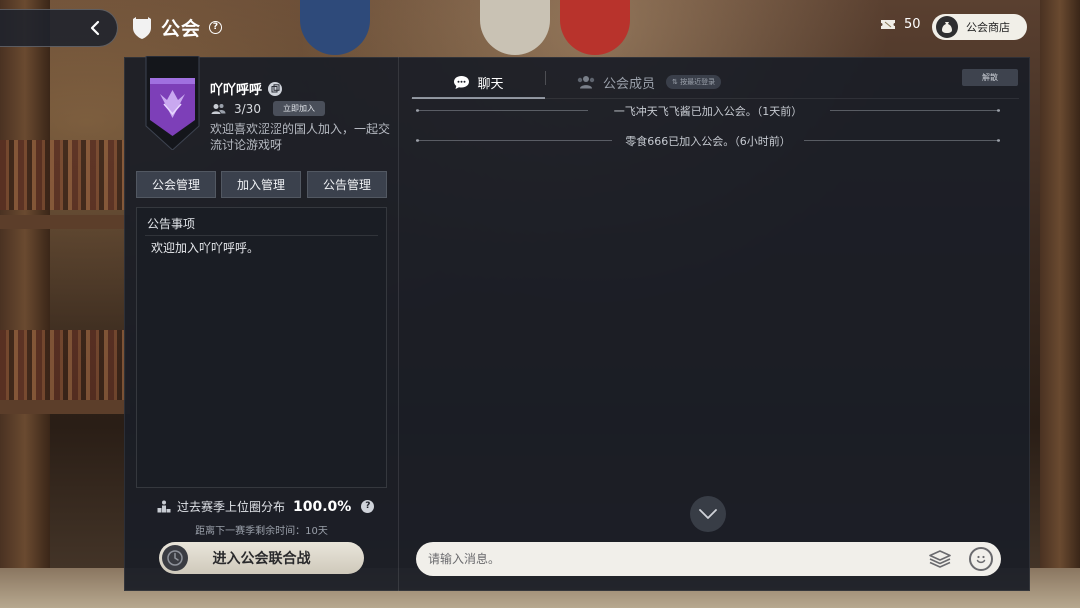 The width and height of the screenshot is (1080, 608). Describe the element at coordinates (216, 27) in the screenshot. I see `help-icon: ?` at that location.